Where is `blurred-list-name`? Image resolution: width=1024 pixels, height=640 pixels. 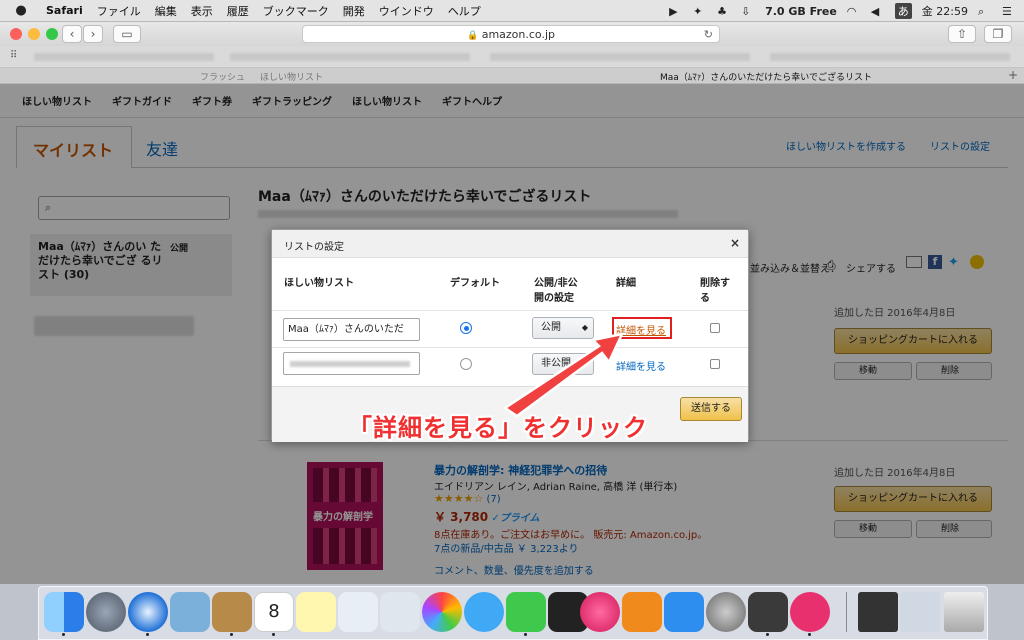 blurred-list-name is located at coordinates (350, 364).